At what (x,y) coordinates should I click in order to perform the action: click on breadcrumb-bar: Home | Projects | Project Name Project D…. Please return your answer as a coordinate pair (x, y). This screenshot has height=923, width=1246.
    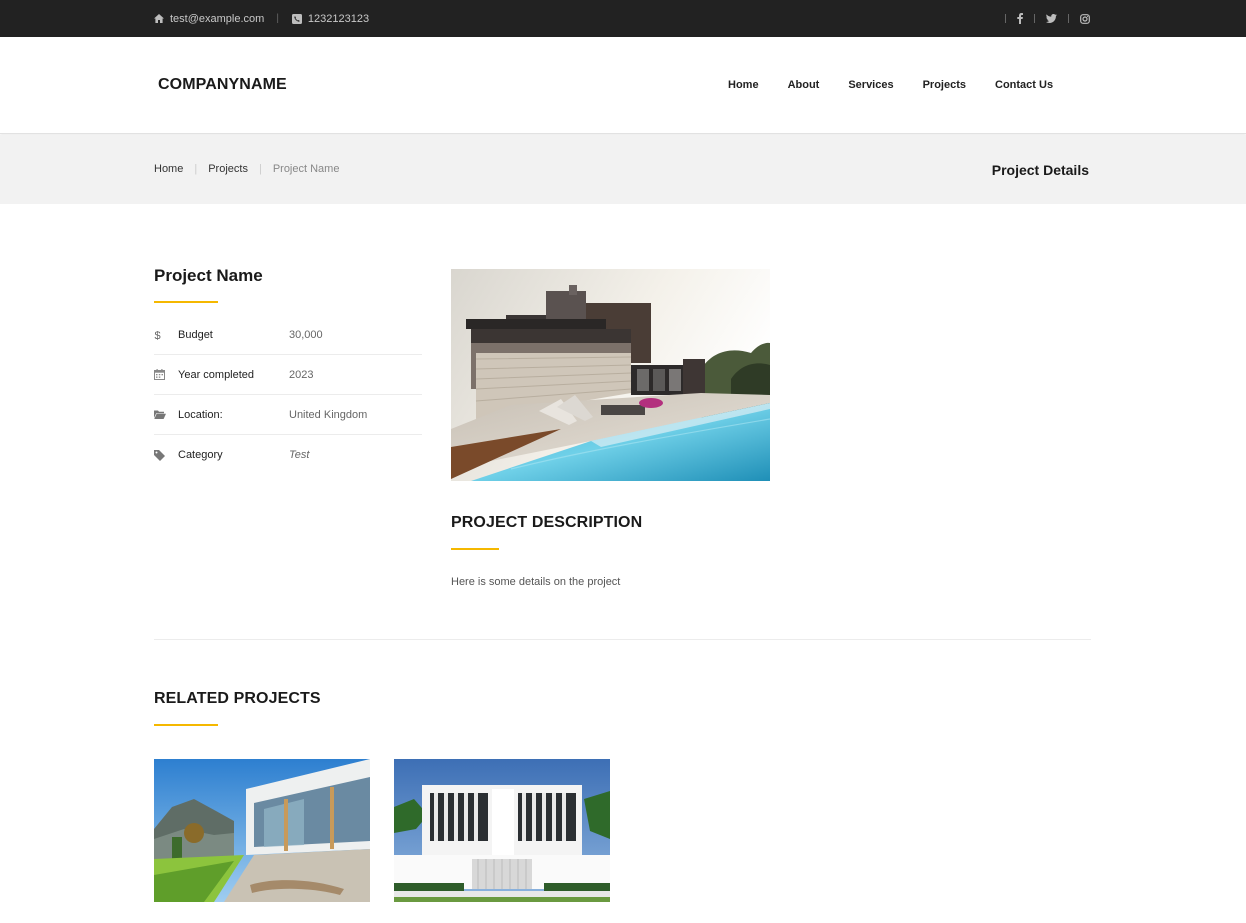
    Looking at the image, I should click on (623, 169).